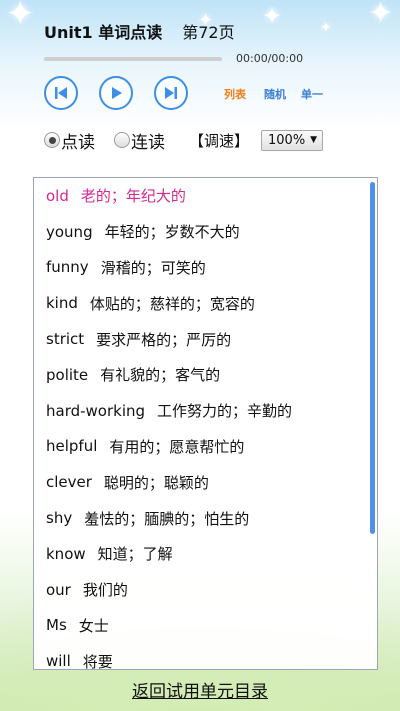  What do you see at coordinates (96, 410) in the screenshot?
I see `word-text: hard-working` at bounding box center [96, 410].